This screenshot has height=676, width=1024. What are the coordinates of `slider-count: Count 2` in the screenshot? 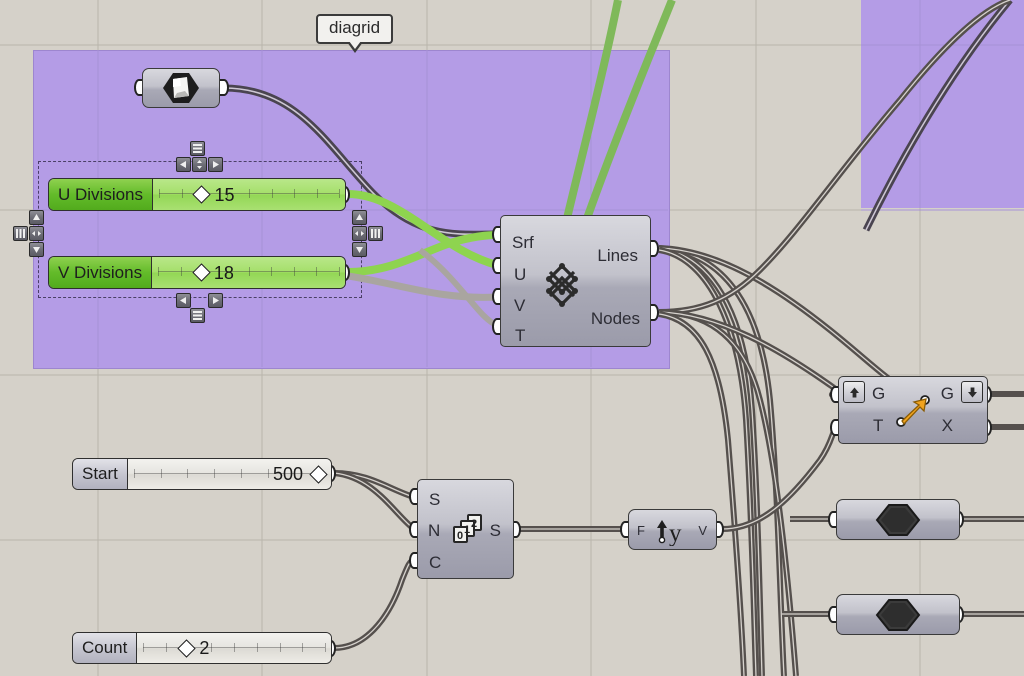 It's located at (202, 648).